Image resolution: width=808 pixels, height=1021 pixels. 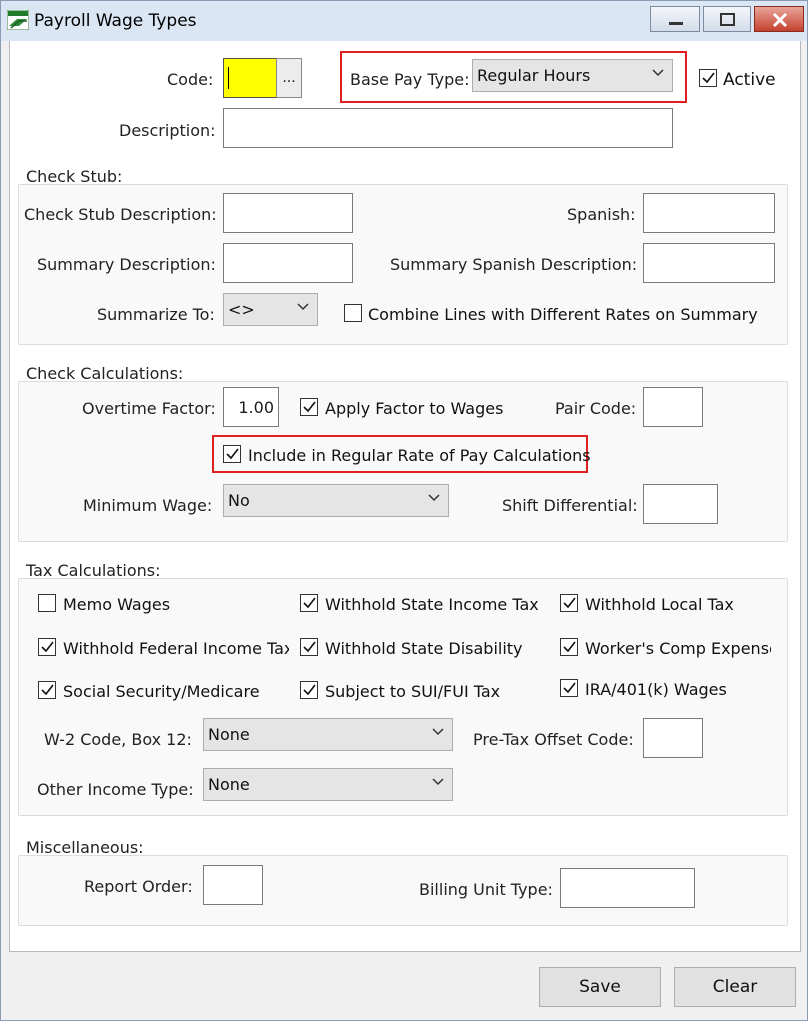 I want to click on other-income-value: None, so click(x=229, y=784).